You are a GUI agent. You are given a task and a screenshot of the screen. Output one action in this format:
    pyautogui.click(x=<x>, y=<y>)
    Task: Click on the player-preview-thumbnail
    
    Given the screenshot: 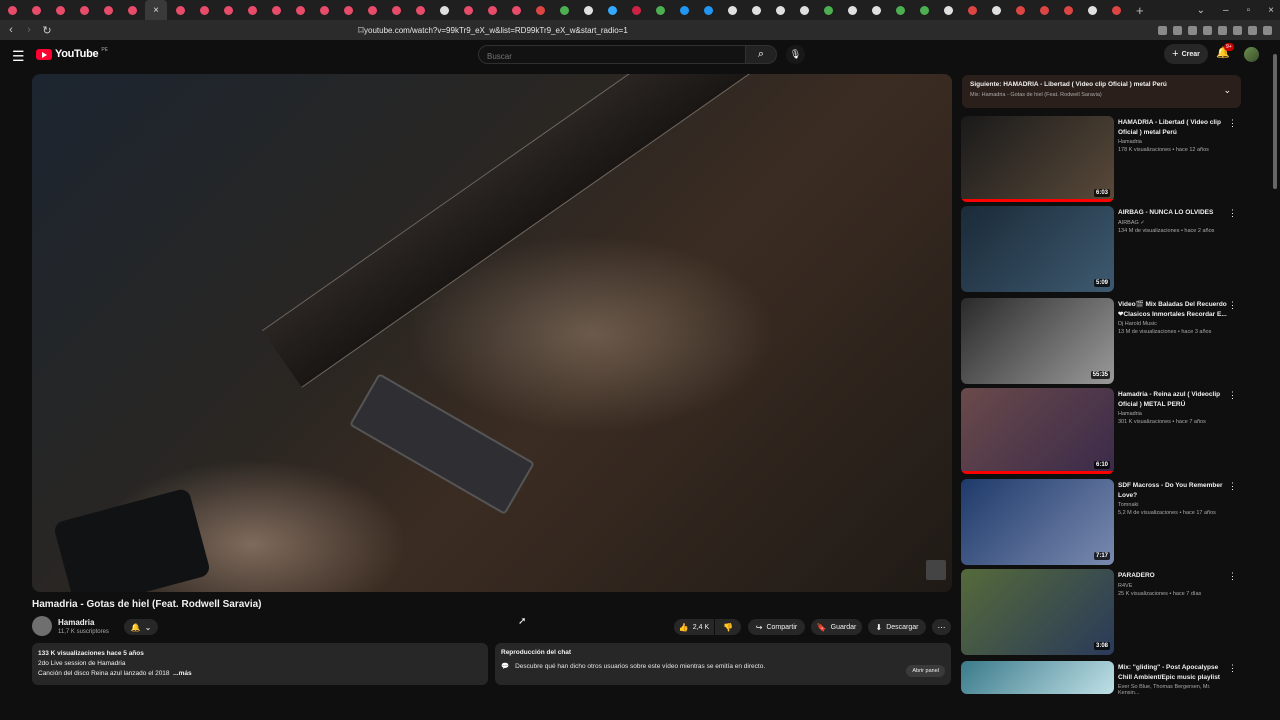 What is the action you would take?
    pyautogui.click(x=936, y=570)
    